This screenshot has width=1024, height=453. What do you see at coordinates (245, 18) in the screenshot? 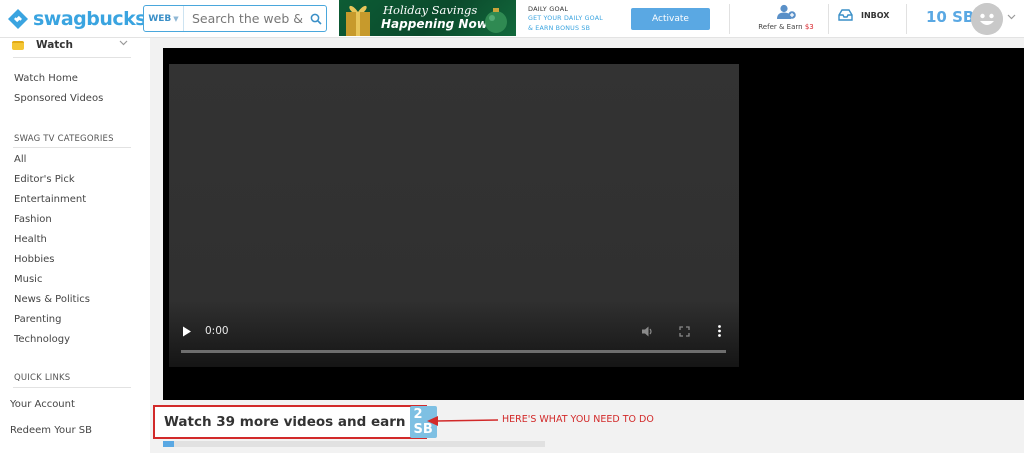
I see `search-input` at bounding box center [245, 18].